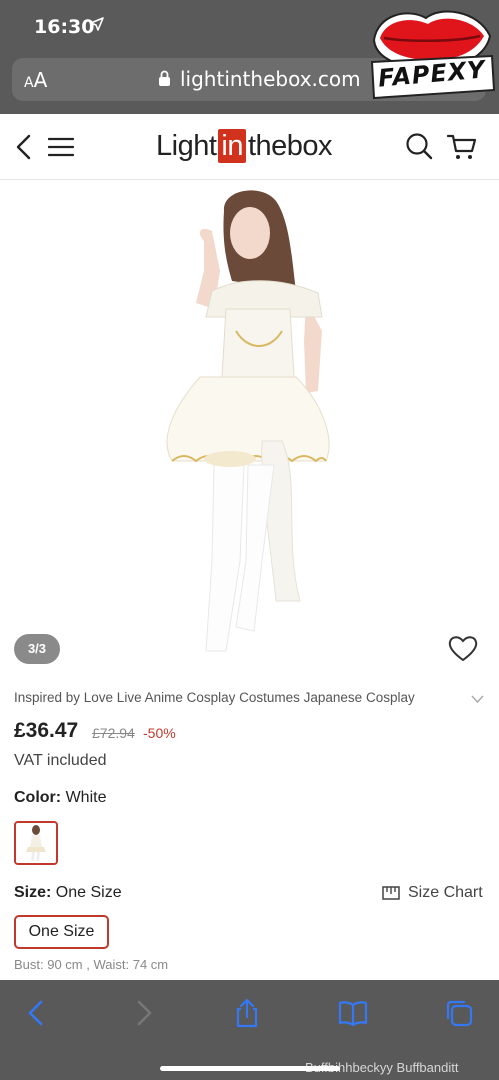 This screenshot has width=499, height=1080. What do you see at coordinates (35, 80) in the screenshot?
I see `text-size-button: AA` at bounding box center [35, 80].